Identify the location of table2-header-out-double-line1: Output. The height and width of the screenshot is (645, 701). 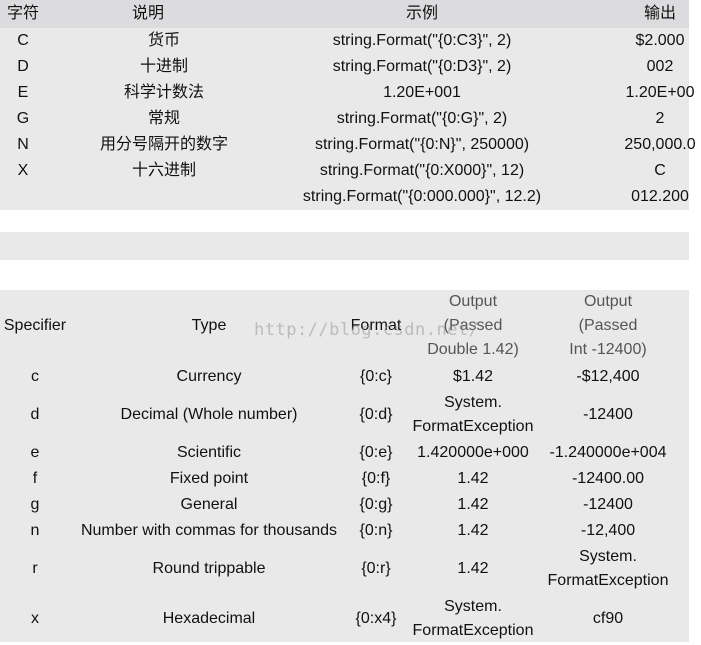
(473, 301).